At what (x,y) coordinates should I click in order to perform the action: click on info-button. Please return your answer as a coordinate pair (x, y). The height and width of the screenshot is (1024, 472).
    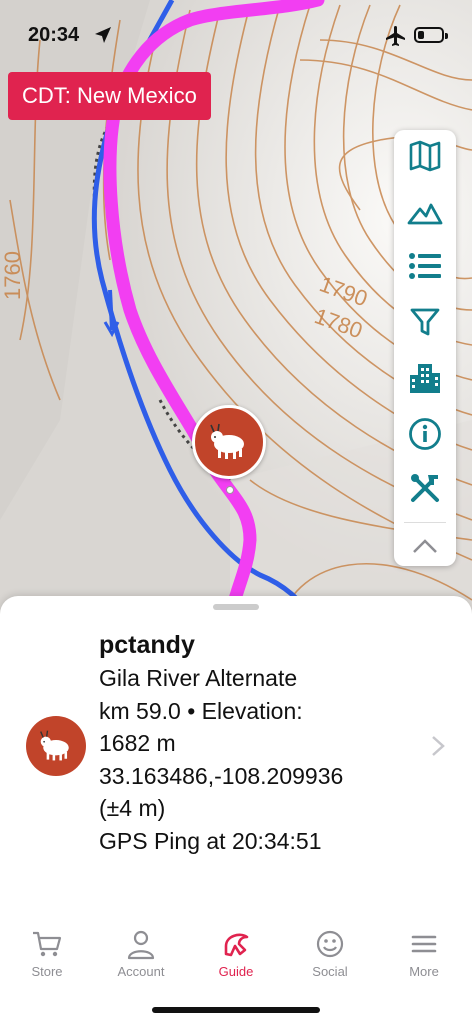
    Looking at the image, I should click on (425, 434).